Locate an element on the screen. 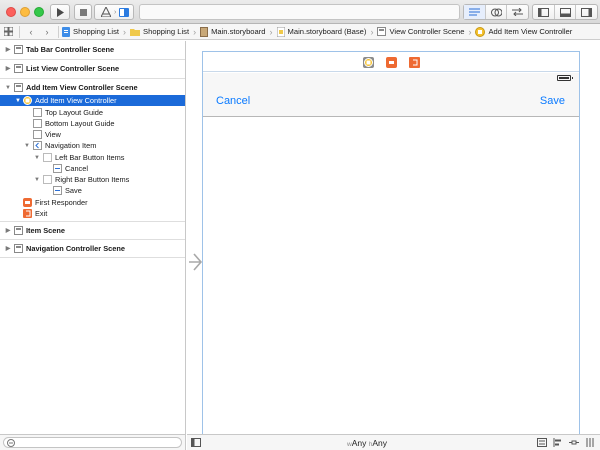 The height and width of the screenshot is (450, 600). device-icon is located at coordinates (124, 12).